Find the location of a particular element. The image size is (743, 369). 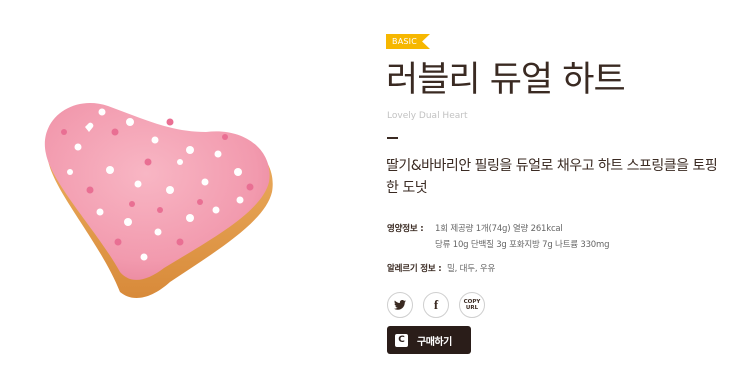

category-badge: BASIC is located at coordinates (408, 41).